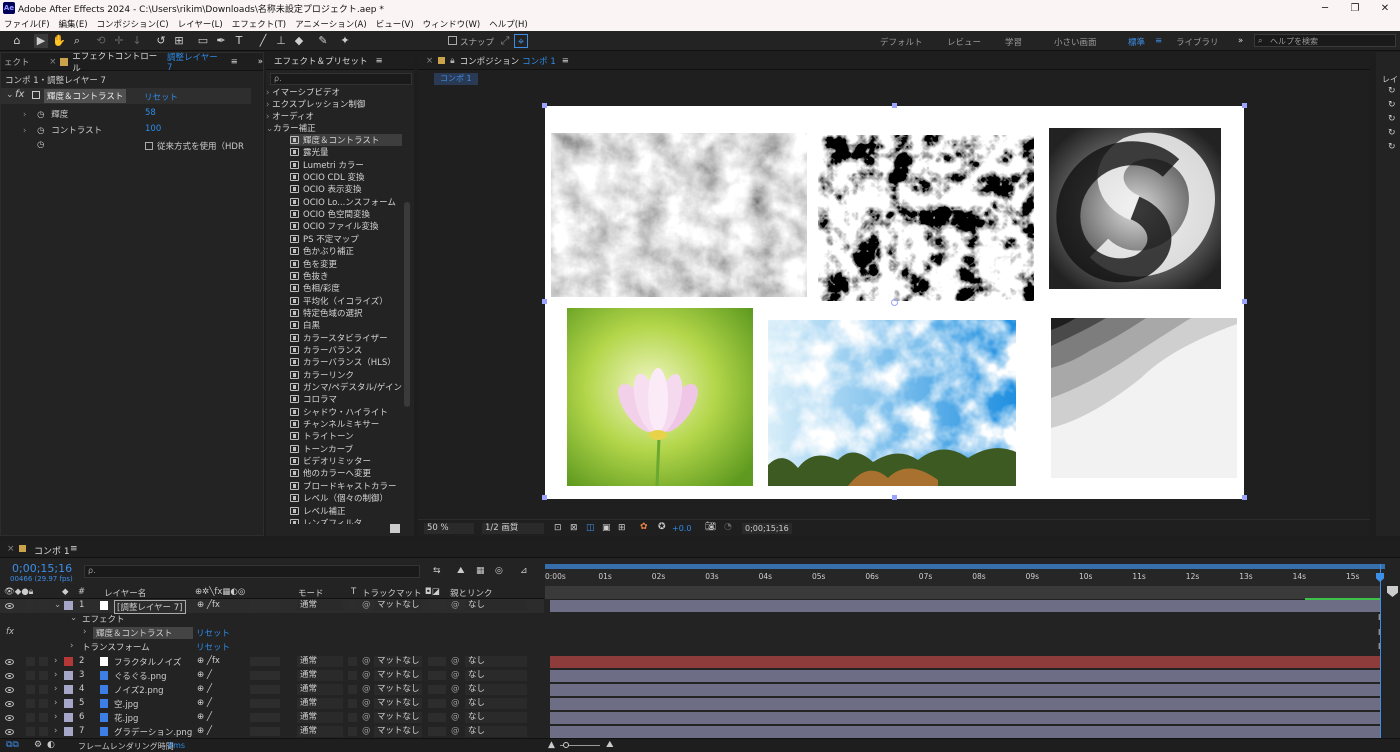 The image size is (1400, 752). I want to click on effect-item: OCIO CDL 変換, so click(347, 177).